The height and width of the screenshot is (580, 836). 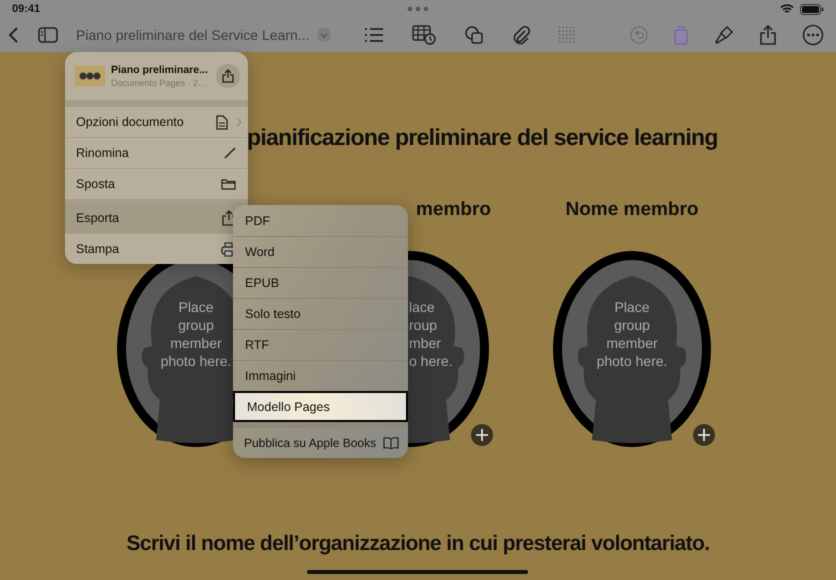 What do you see at coordinates (374, 35) in the screenshot?
I see `list-icon` at bounding box center [374, 35].